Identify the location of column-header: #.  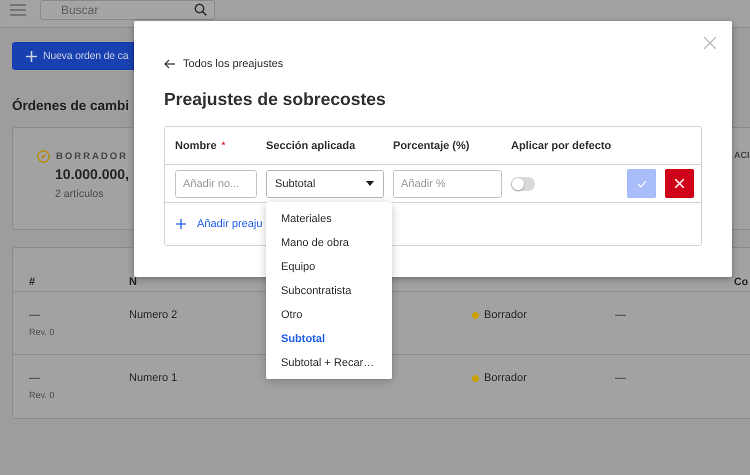
(32, 282).